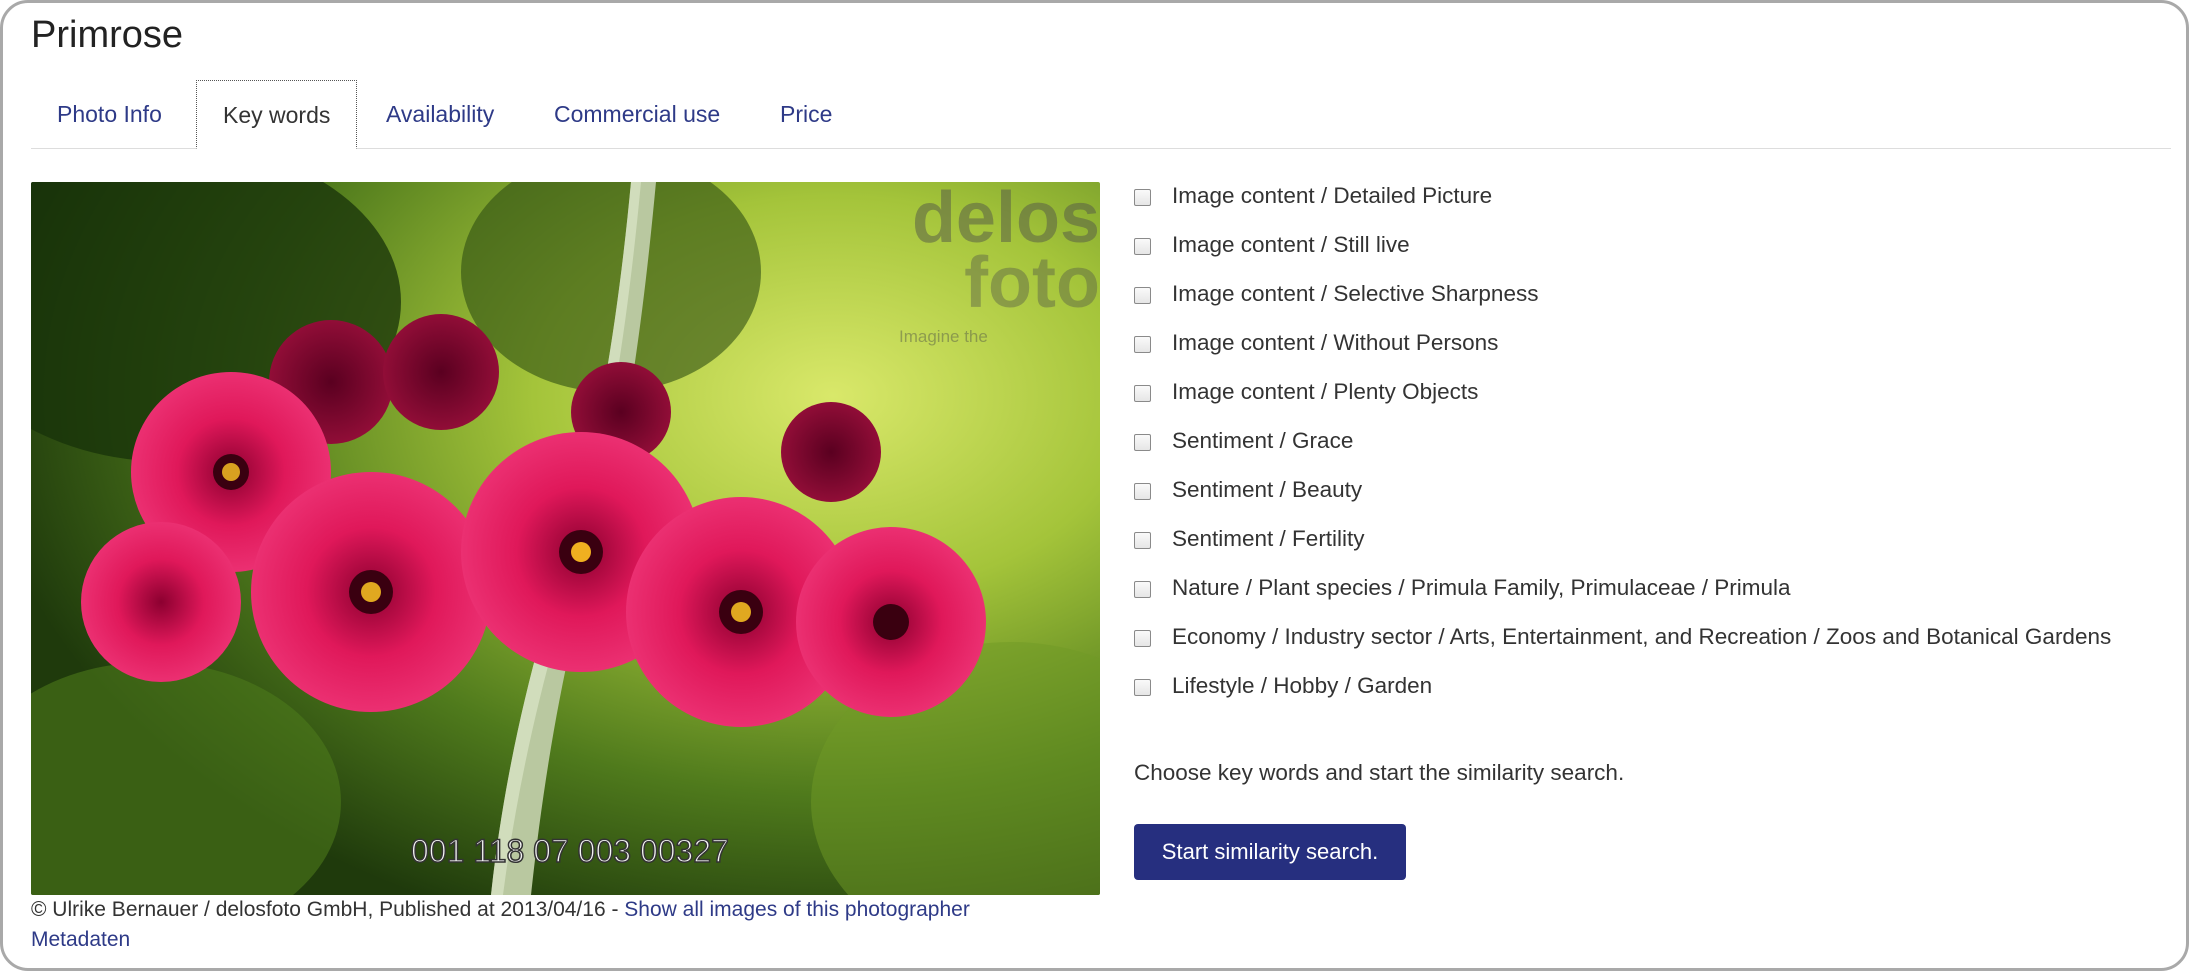  What do you see at coordinates (1622, 258) in the screenshot?
I see `keyword-item: Image content / Still live` at bounding box center [1622, 258].